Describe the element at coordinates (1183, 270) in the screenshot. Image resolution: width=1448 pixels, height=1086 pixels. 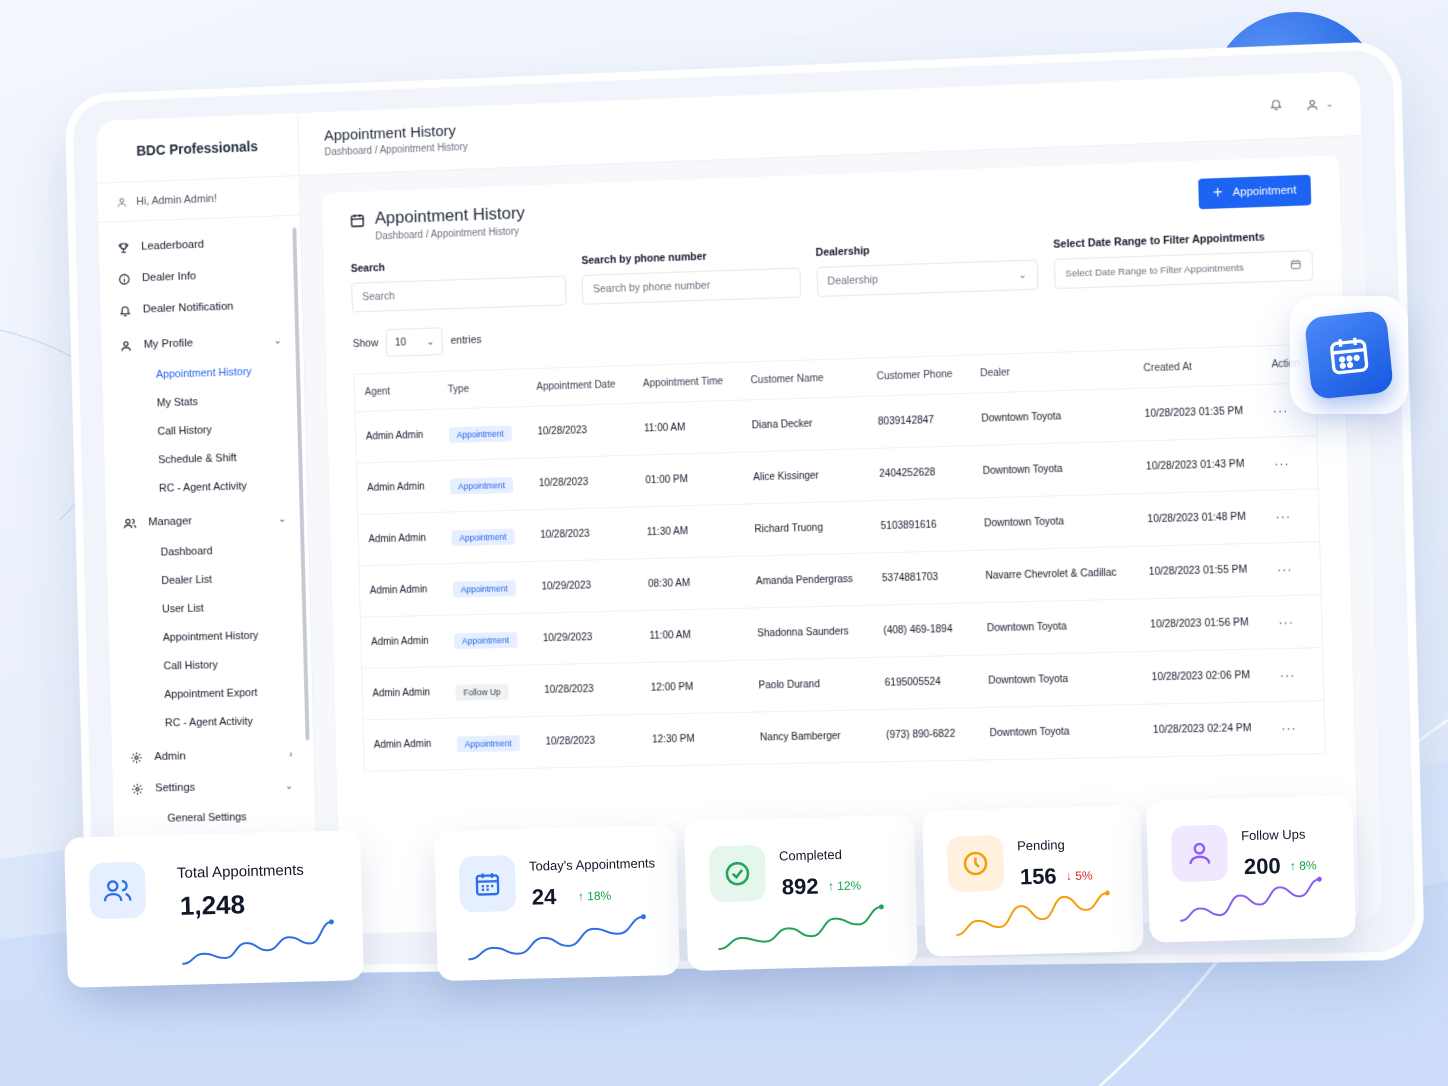
I see `date-range-input: Select Date Range to Filter Appointments` at that location.